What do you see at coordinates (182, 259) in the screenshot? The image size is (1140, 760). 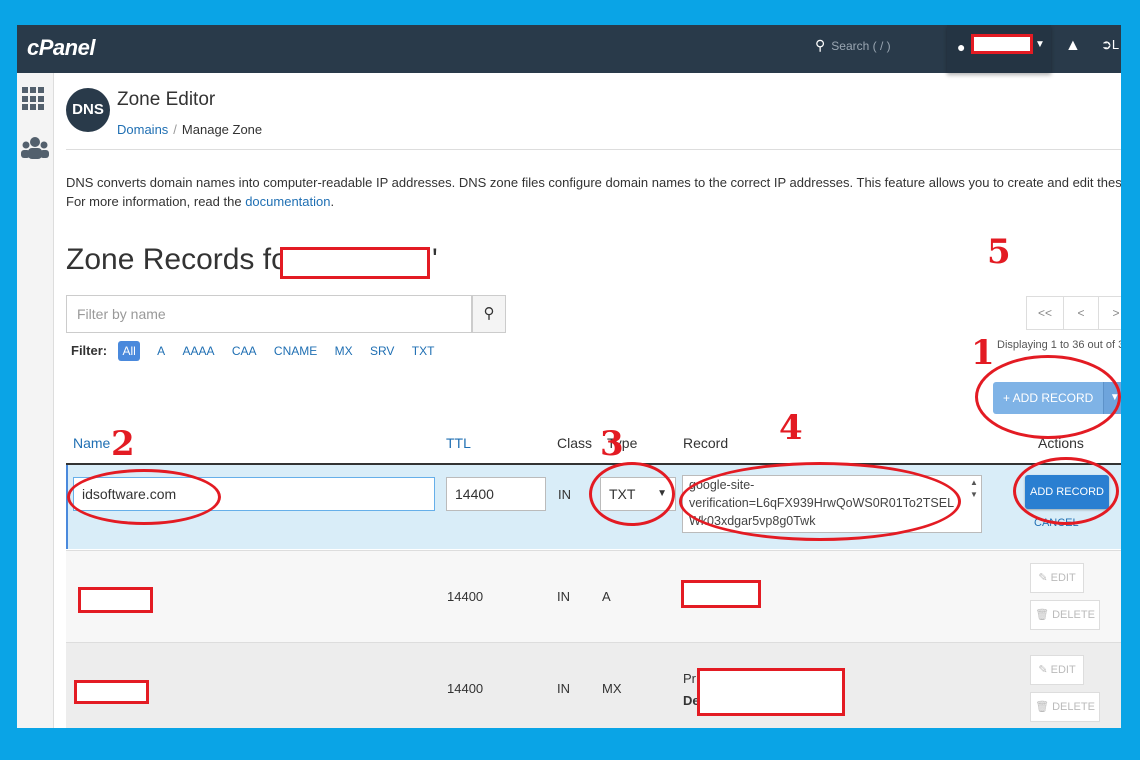 I see `zone-records-title: Zone Records for` at bounding box center [182, 259].